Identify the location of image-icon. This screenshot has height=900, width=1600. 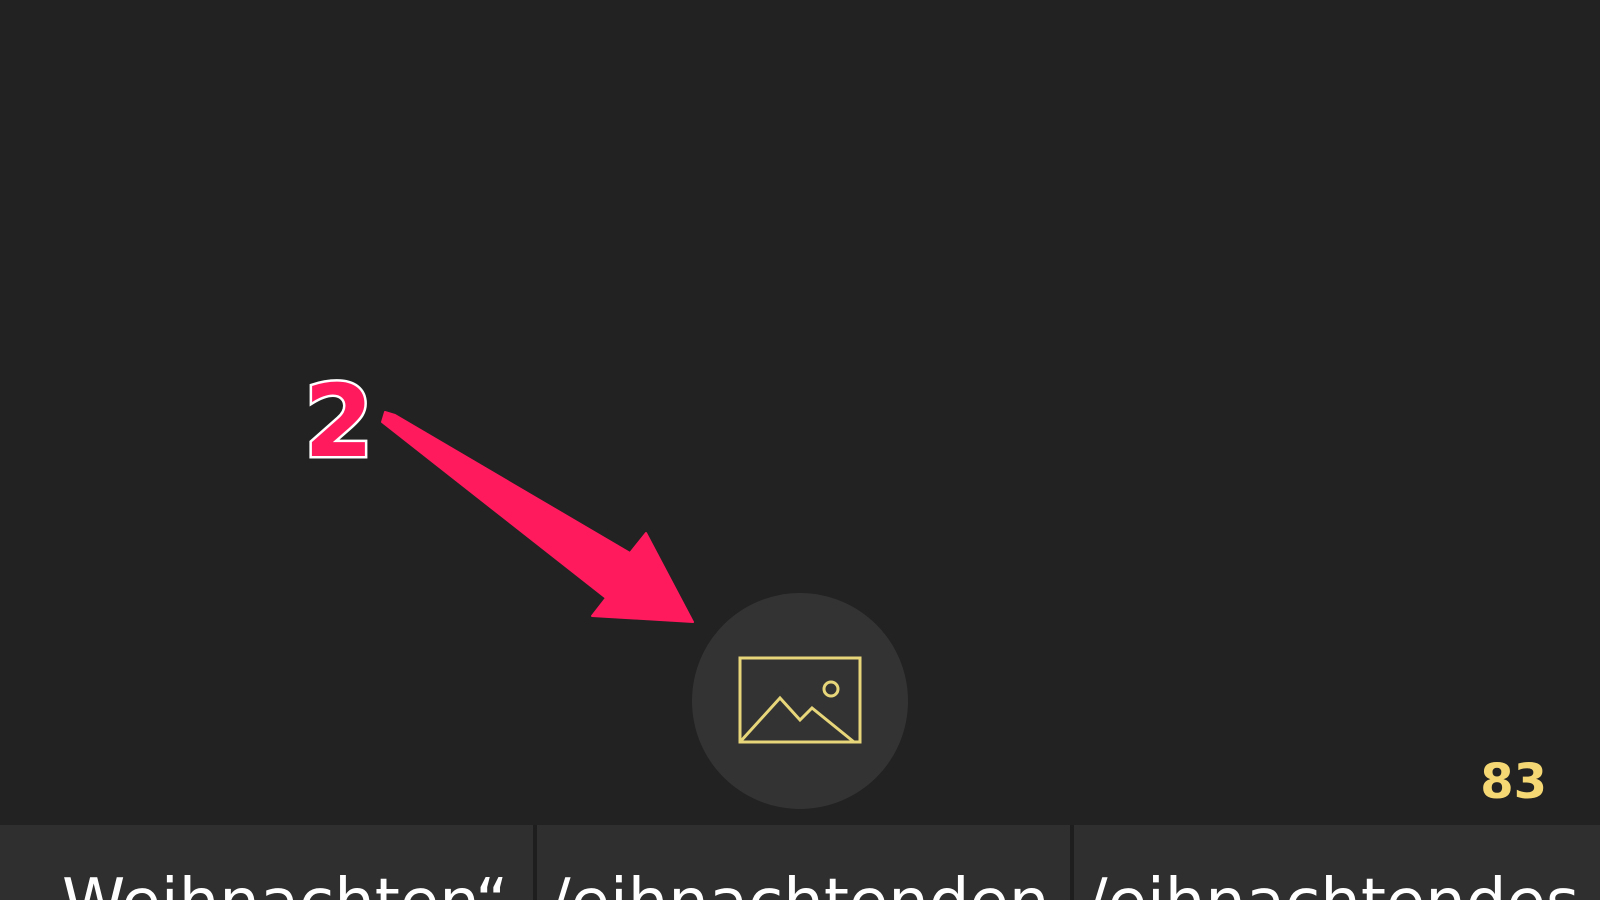
(800, 700).